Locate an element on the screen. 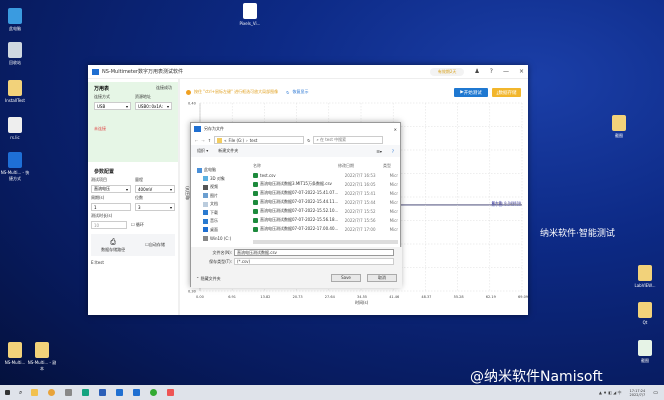  start-button is located at coordinates (7, 392).